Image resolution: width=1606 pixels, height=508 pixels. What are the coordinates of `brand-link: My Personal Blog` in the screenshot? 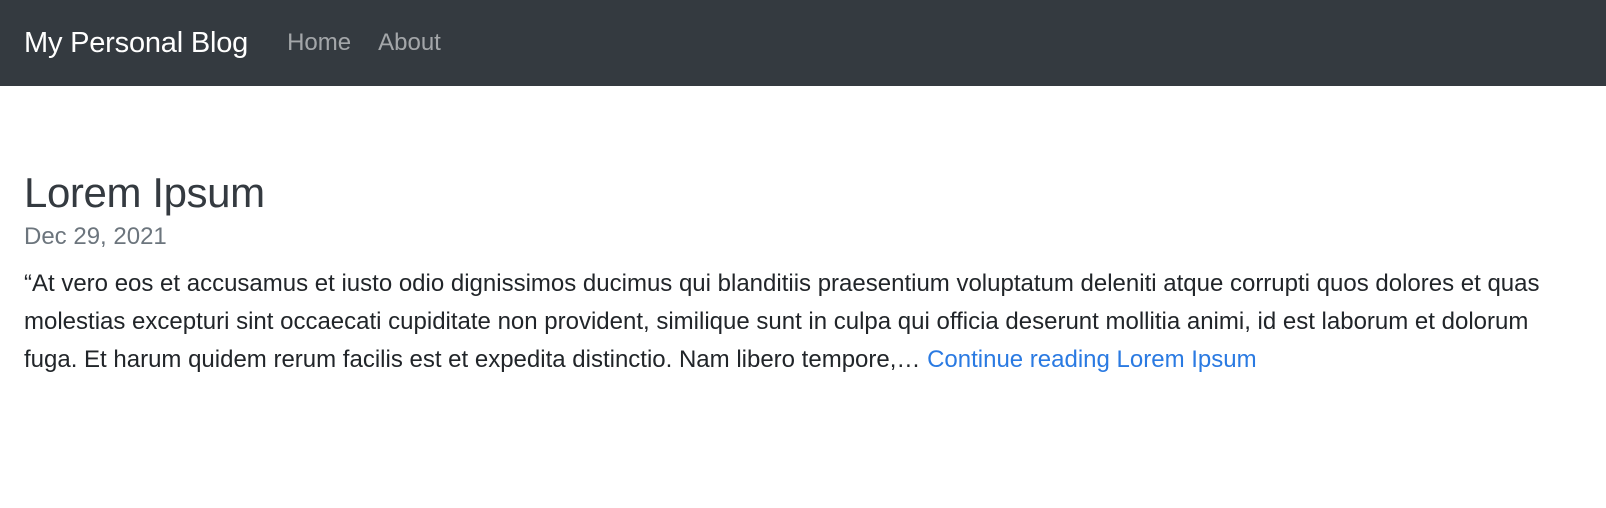 It's located at (136, 43).